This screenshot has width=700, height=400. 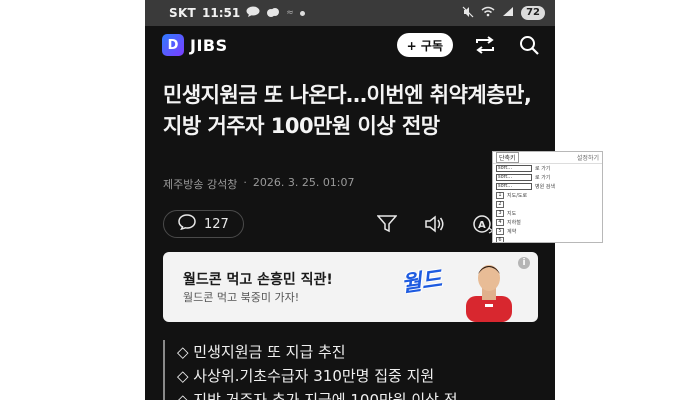 I want to click on popup-row: 4 지하철, so click(x=547, y=222).